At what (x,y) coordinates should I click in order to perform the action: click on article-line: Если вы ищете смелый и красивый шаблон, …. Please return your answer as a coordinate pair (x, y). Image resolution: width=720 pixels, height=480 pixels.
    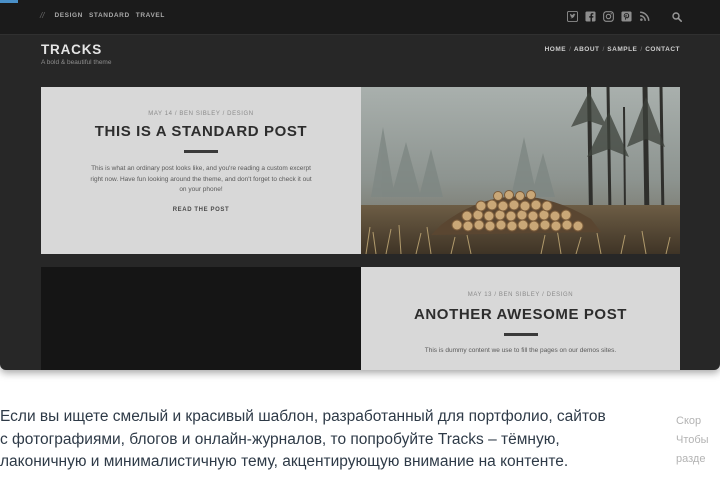
    Looking at the image, I should click on (303, 416).